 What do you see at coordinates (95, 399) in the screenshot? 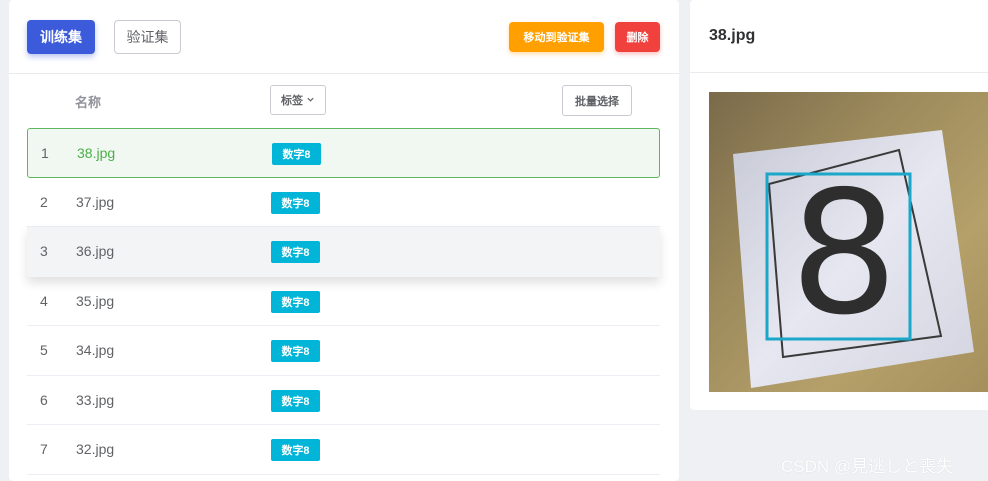
I see `row-filename: 33.jpg` at bounding box center [95, 399].